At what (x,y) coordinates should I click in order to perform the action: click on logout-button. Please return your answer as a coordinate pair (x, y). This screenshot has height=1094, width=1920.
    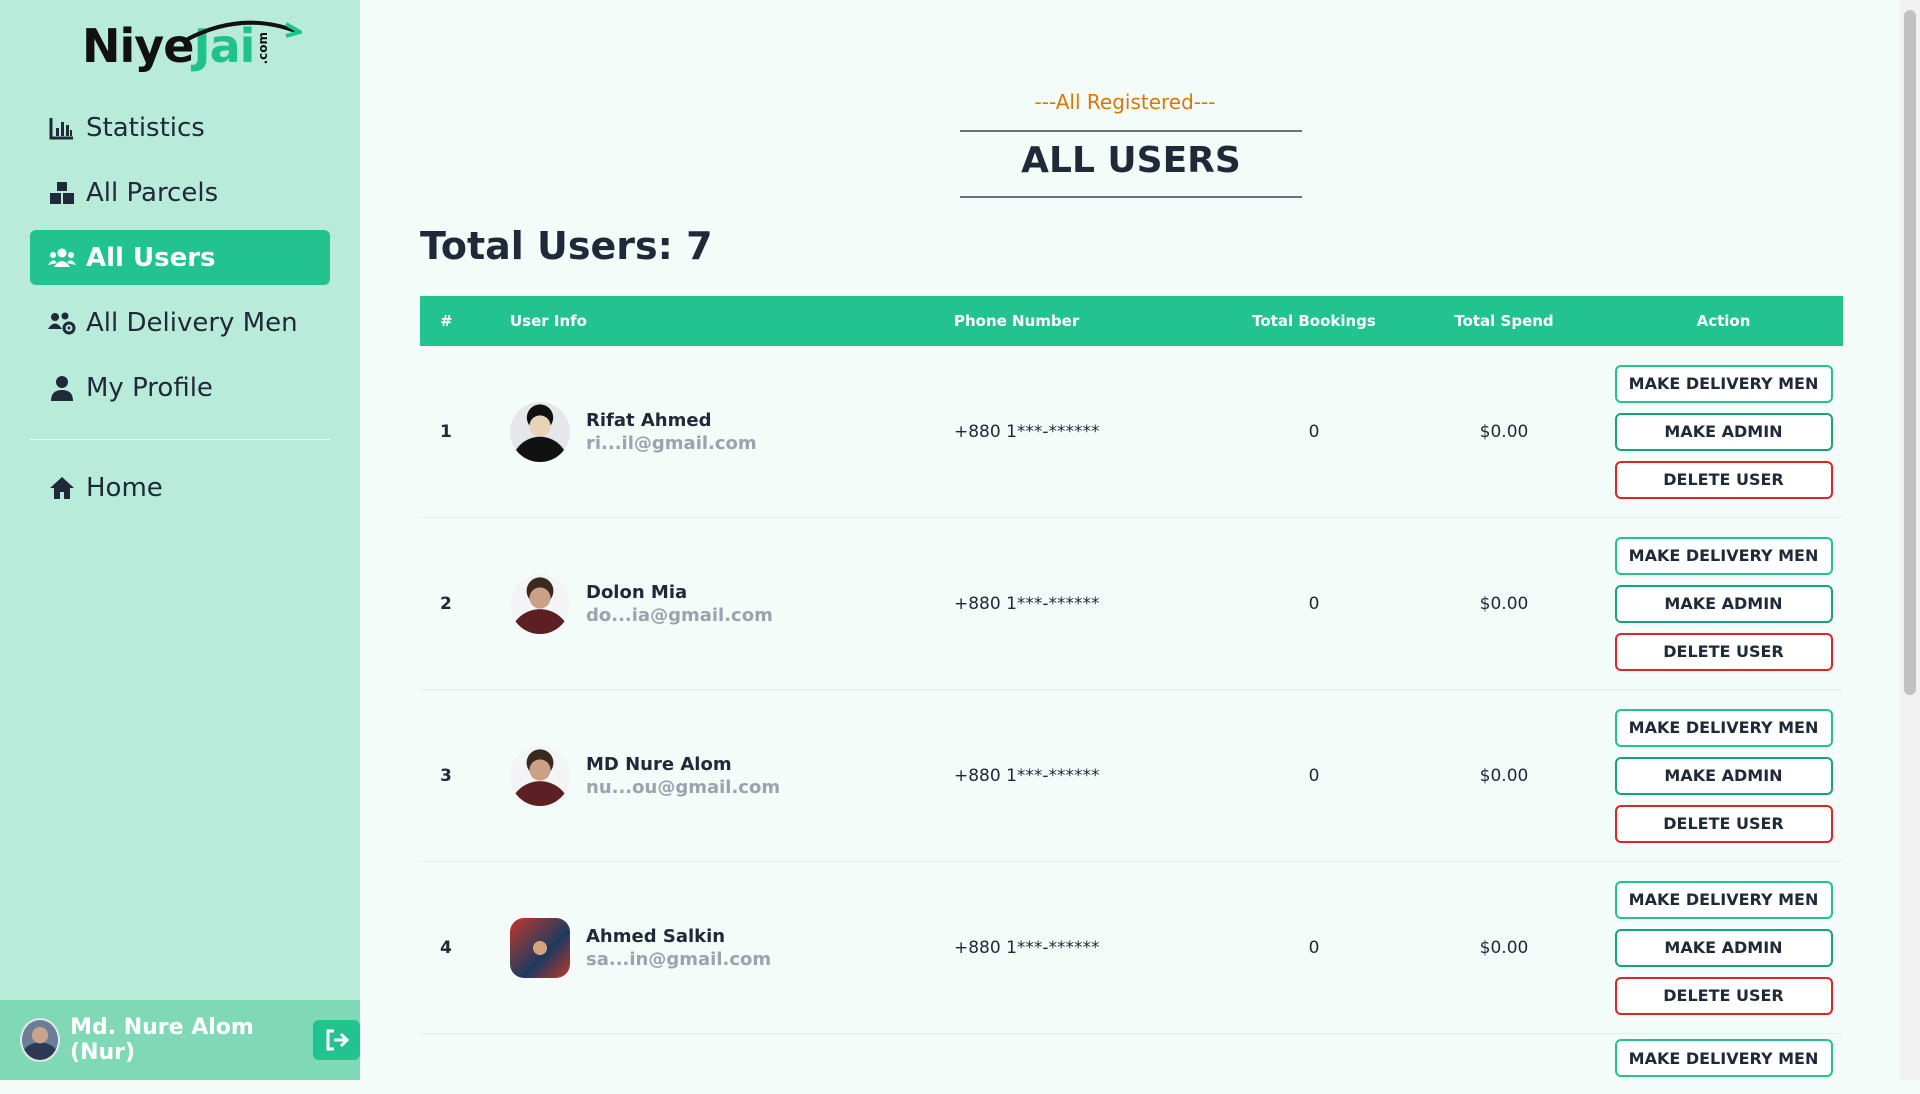
    Looking at the image, I should click on (336, 1040).